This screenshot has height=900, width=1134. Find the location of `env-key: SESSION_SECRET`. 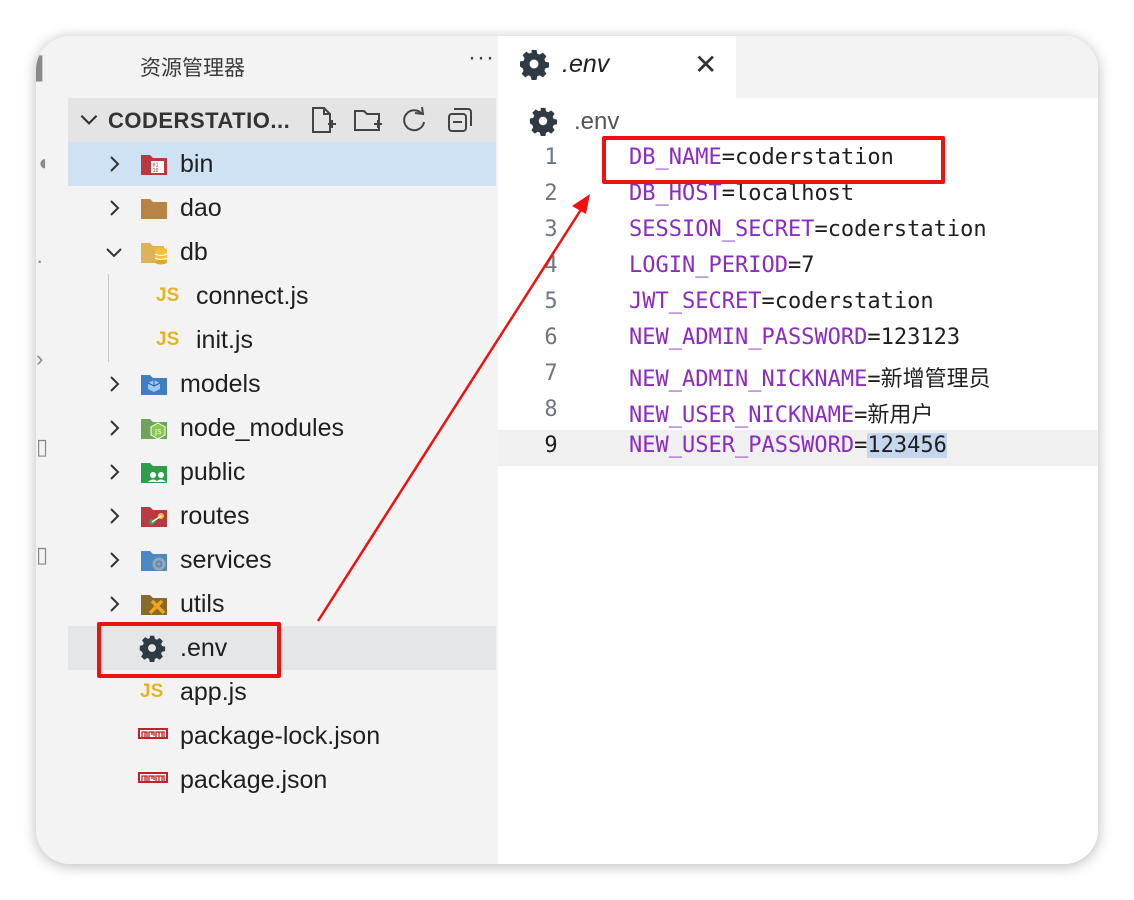

env-key: SESSION_SECRET is located at coordinates (722, 229).